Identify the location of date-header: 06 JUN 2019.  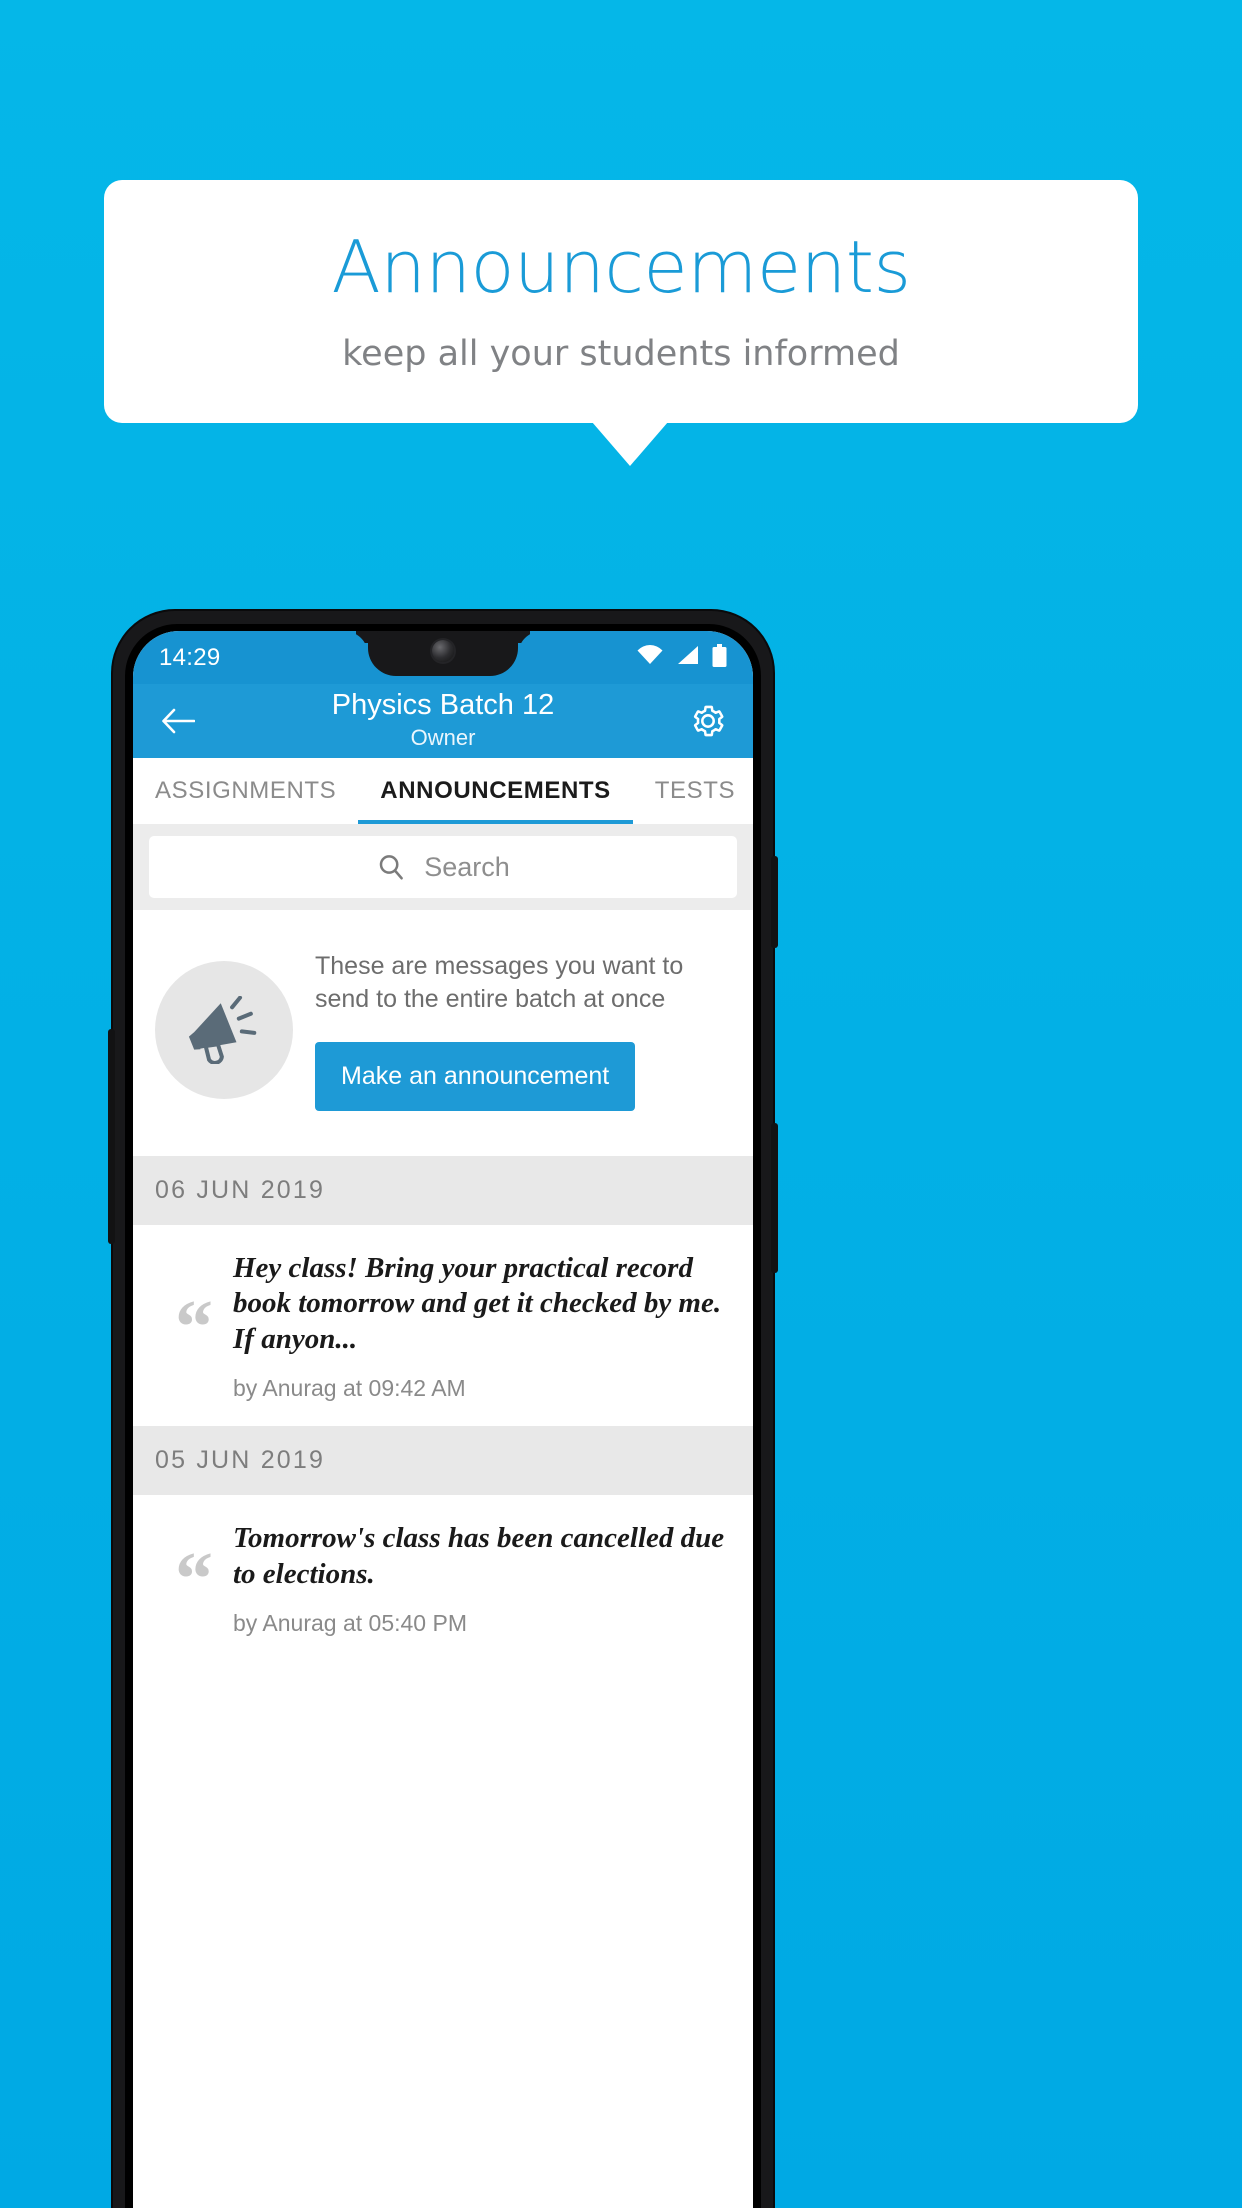
(443, 1190).